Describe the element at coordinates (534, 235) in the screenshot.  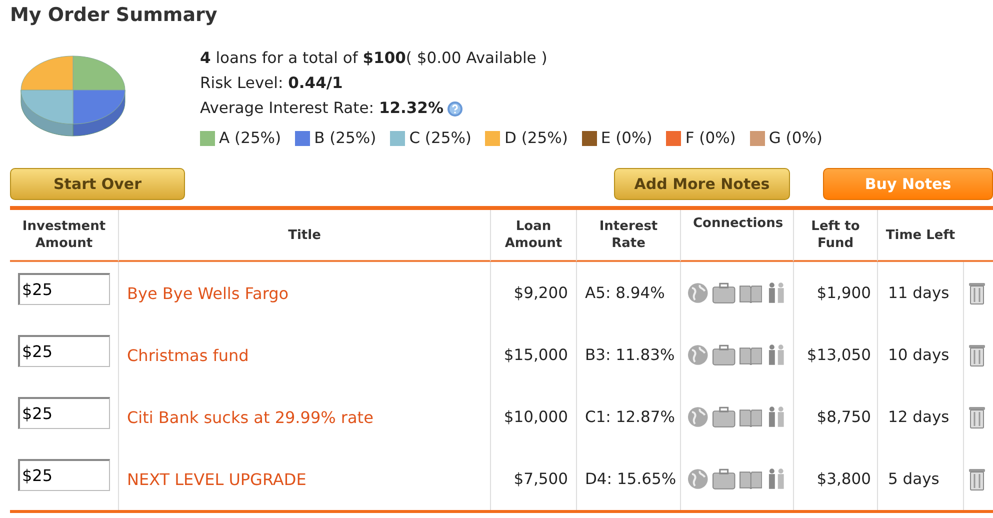
I see `column-header: Loan Amount` at that location.